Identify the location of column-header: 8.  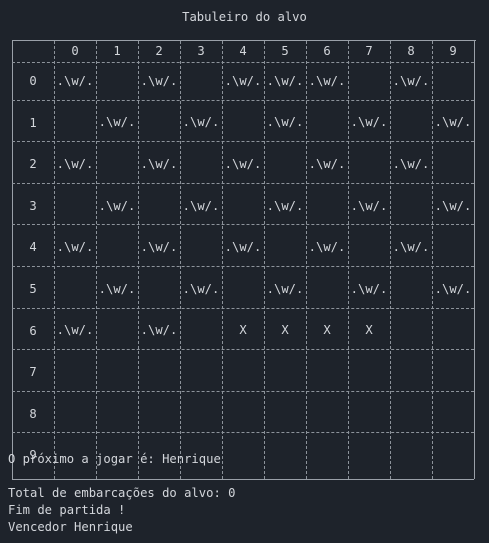
(411, 51).